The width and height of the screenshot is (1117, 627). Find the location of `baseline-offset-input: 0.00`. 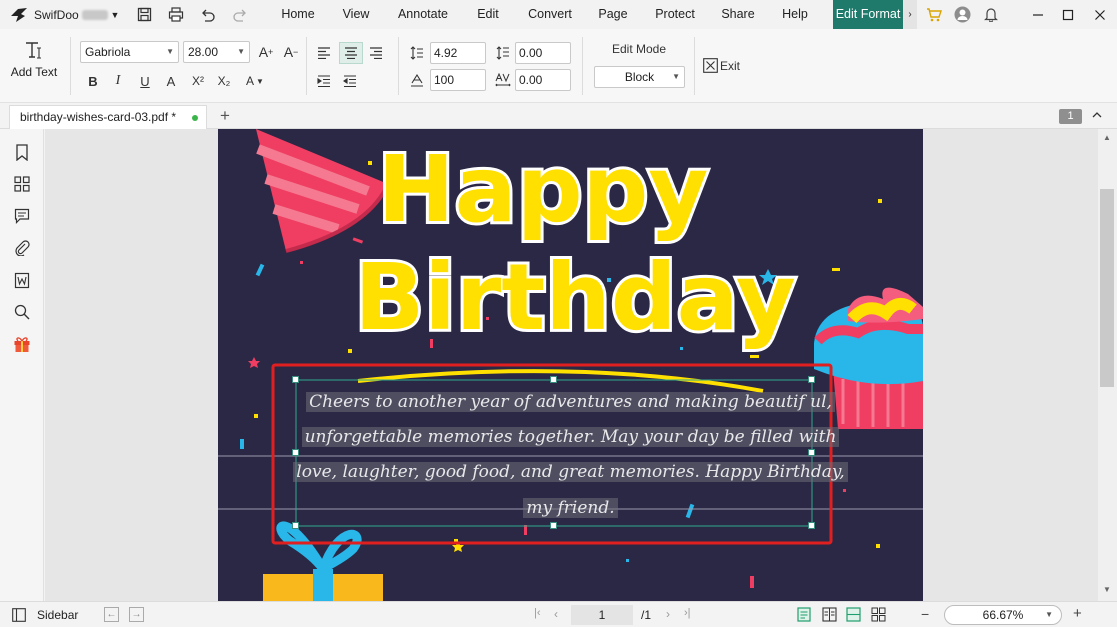

baseline-offset-input: 0.00 is located at coordinates (543, 80).